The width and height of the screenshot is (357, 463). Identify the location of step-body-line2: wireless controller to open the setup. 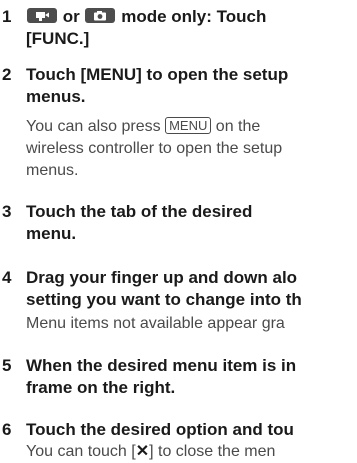
(154, 148).